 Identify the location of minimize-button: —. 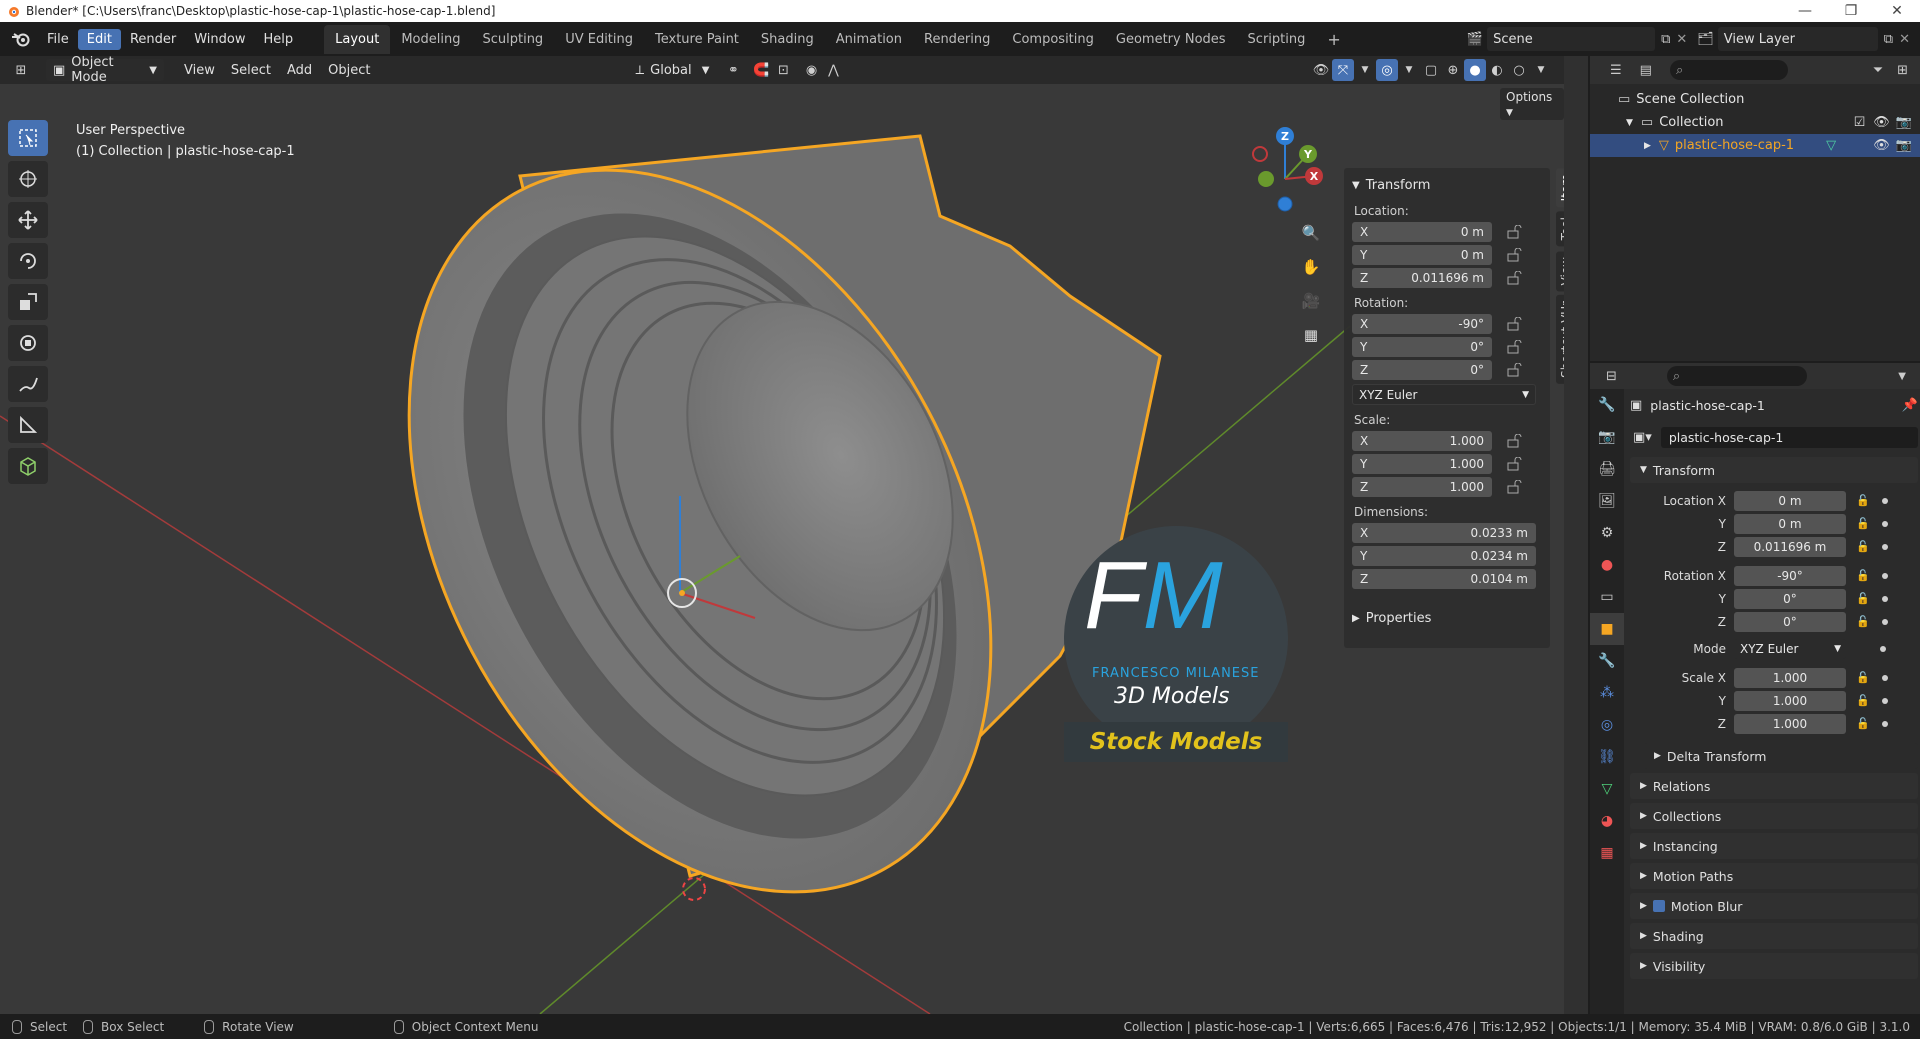
(1805, 11).